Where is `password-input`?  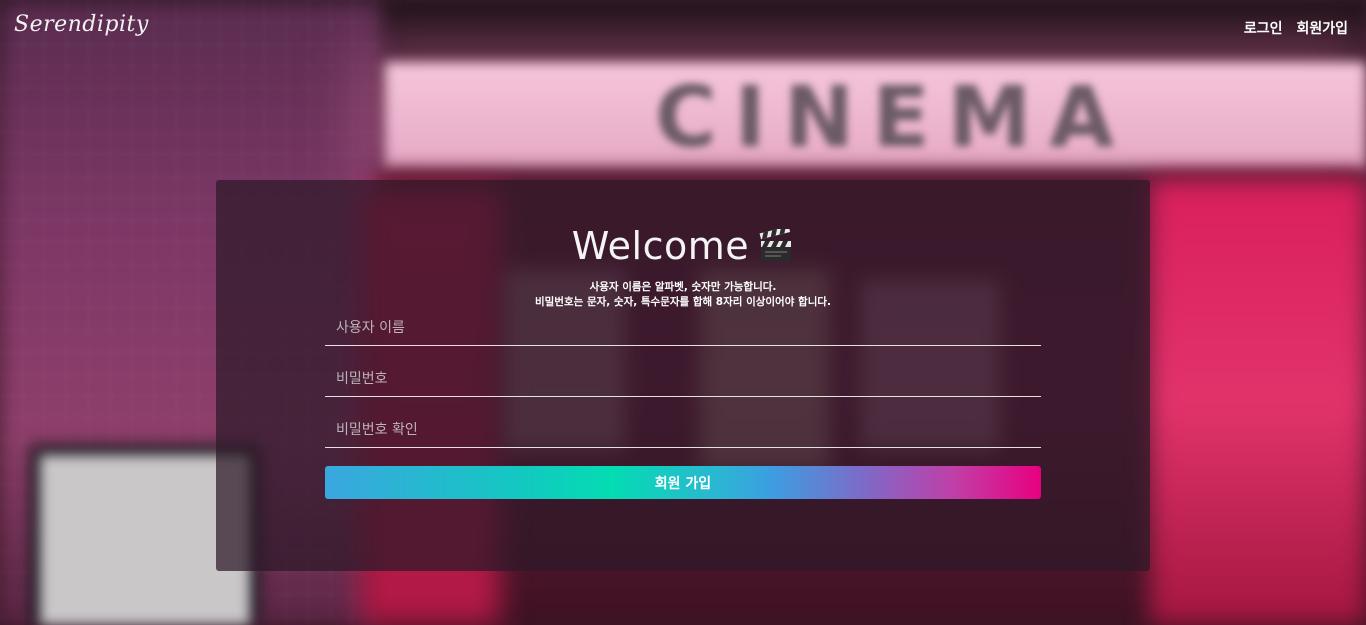
password-input is located at coordinates (683, 379).